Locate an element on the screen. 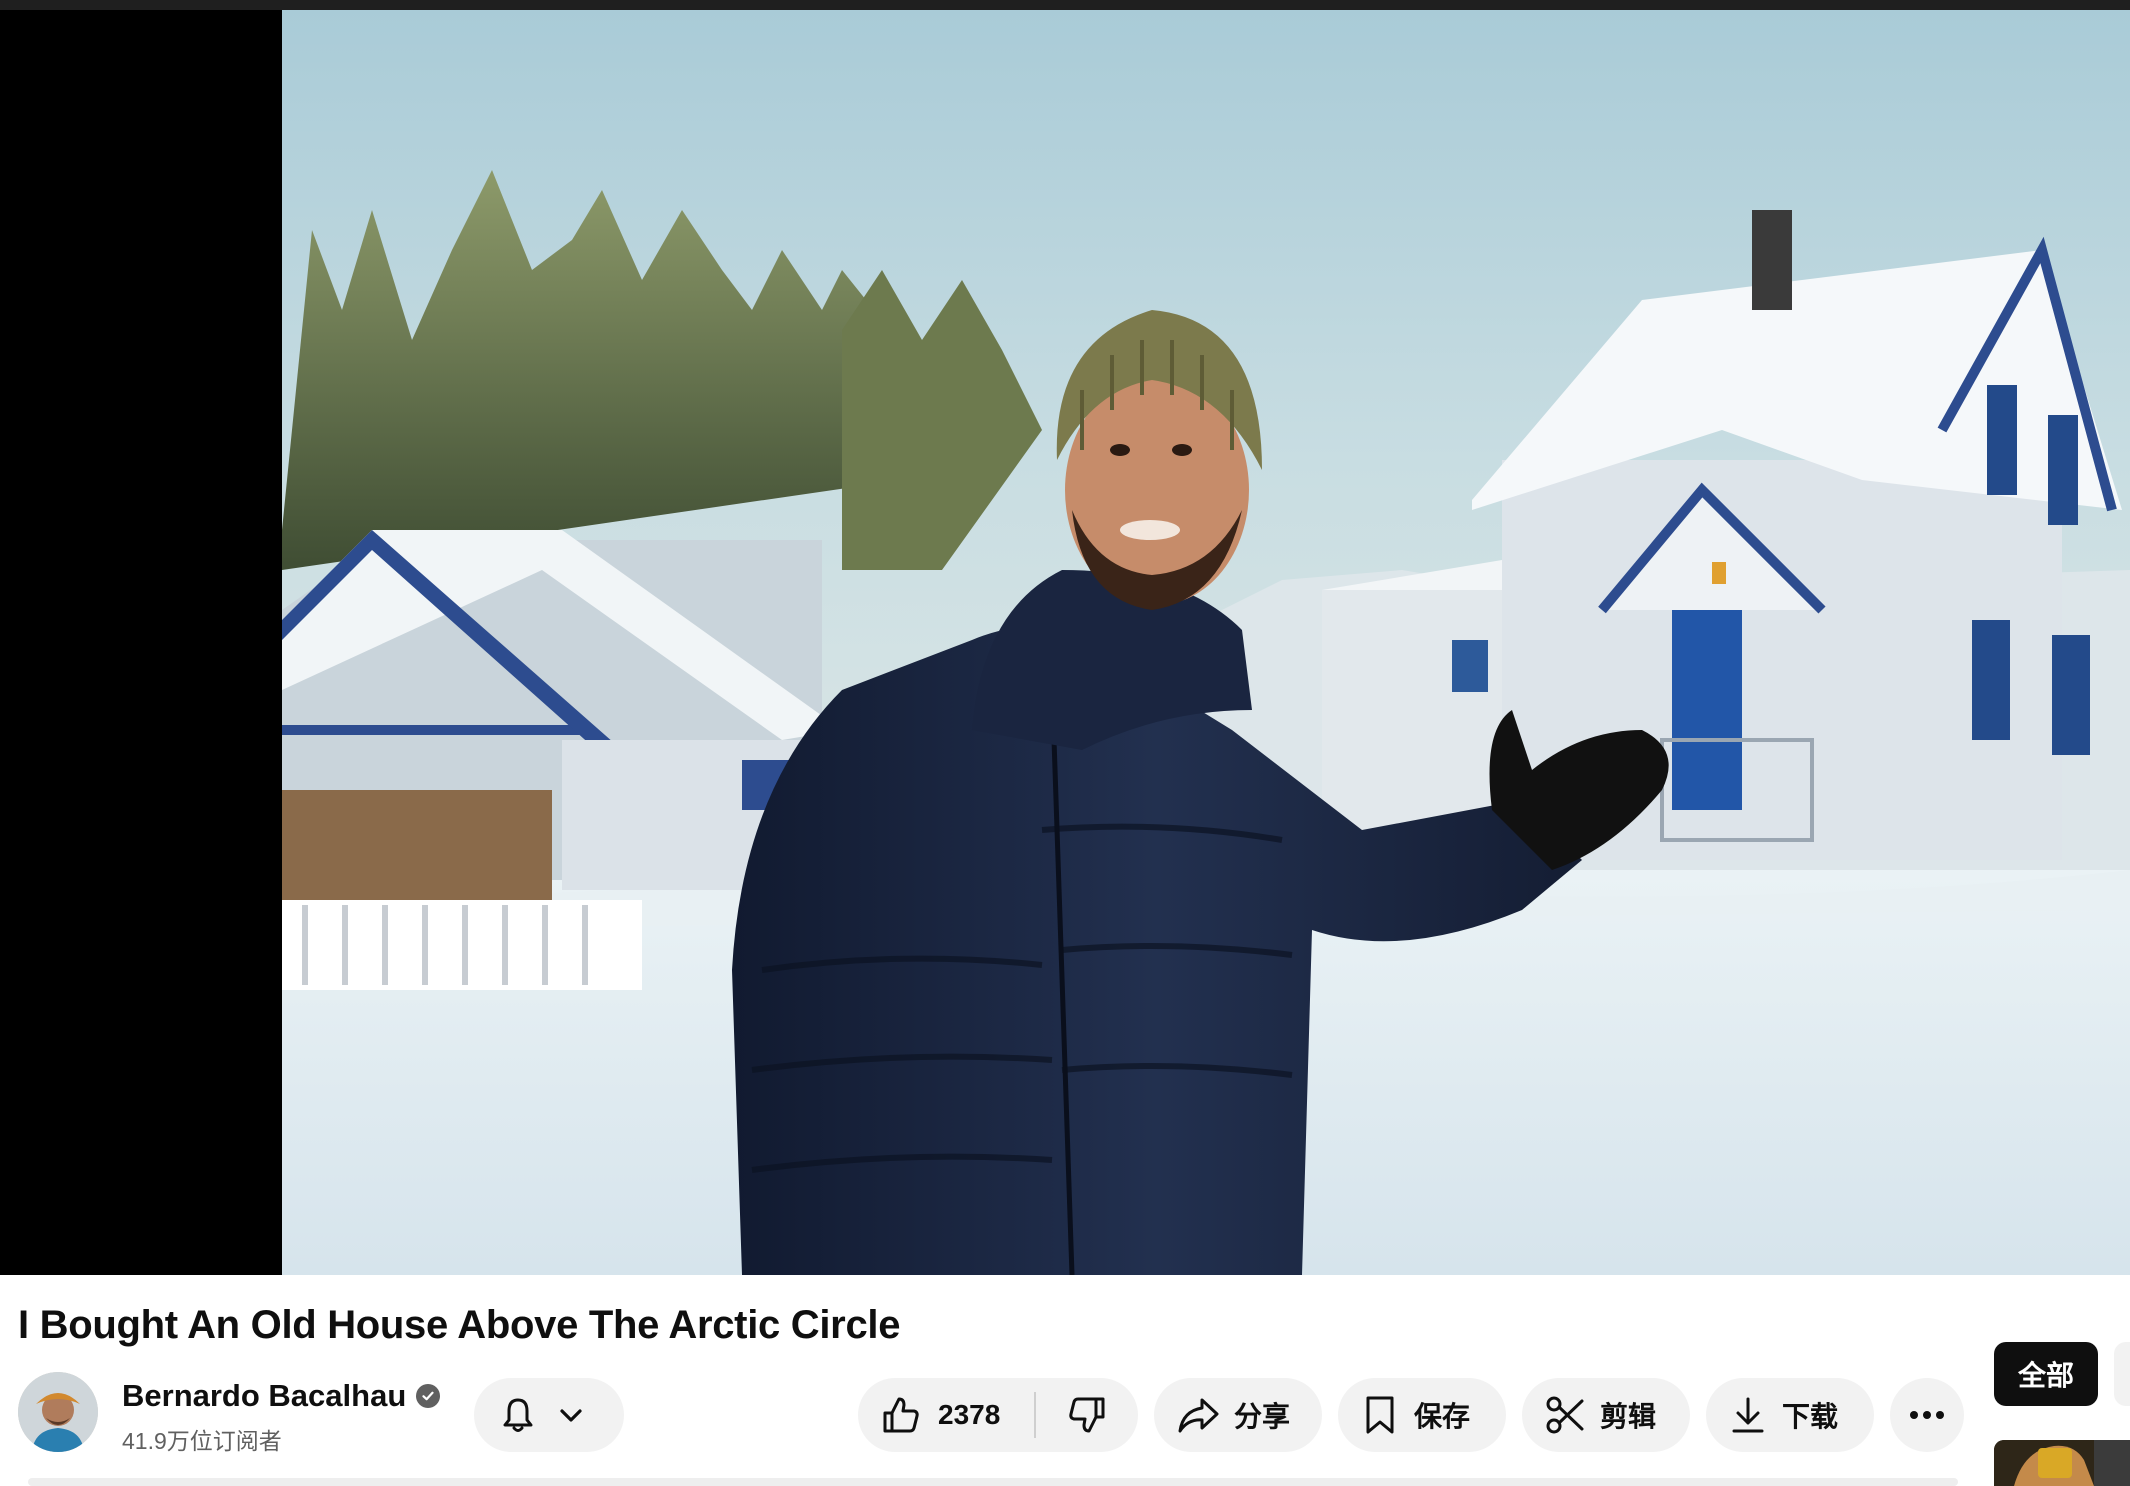 The width and height of the screenshot is (2130, 1486). clip-label: 剪辑 is located at coordinates (1628, 1416).